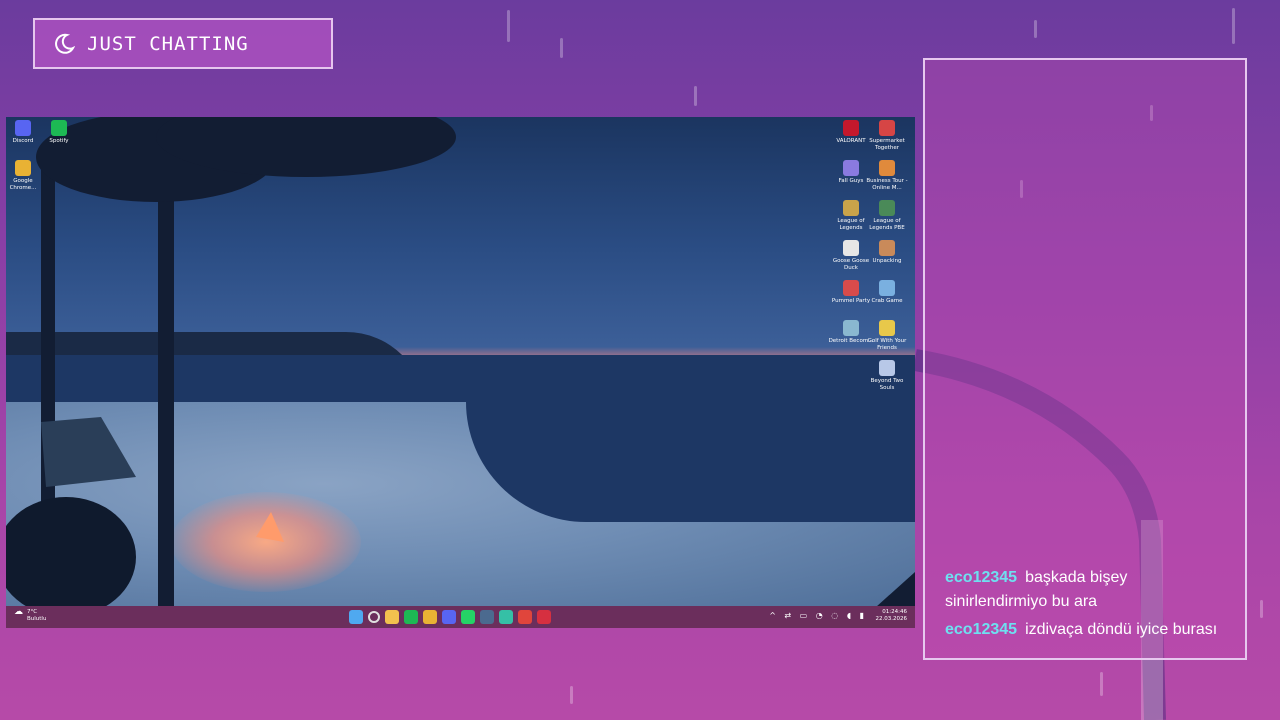 The height and width of the screenshot is (720, 1280). What do you see at coordinates (411, 617) in the screenshot?
I see `spotify-icon` at bounding box center [411, 617].